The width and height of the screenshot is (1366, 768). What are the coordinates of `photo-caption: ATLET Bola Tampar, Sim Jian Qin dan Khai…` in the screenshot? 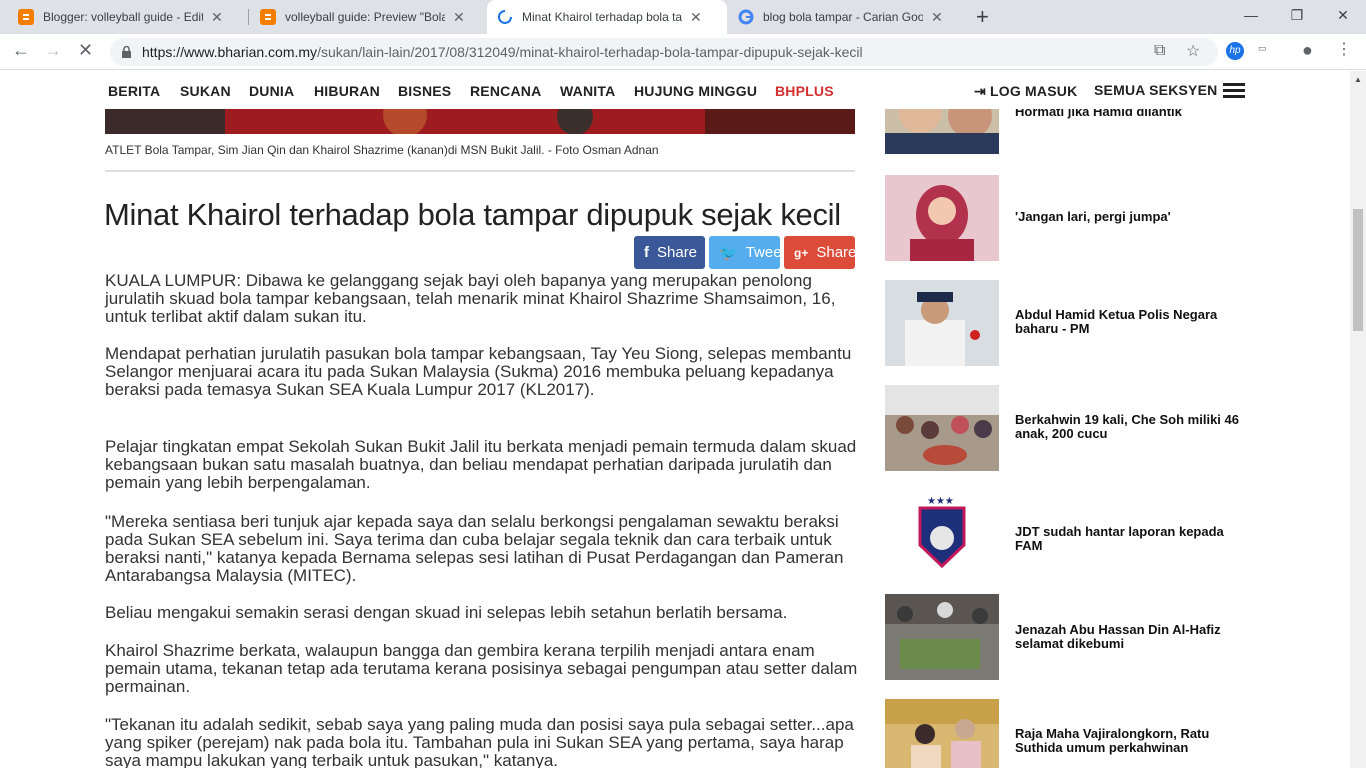 It's located at (382, 150).